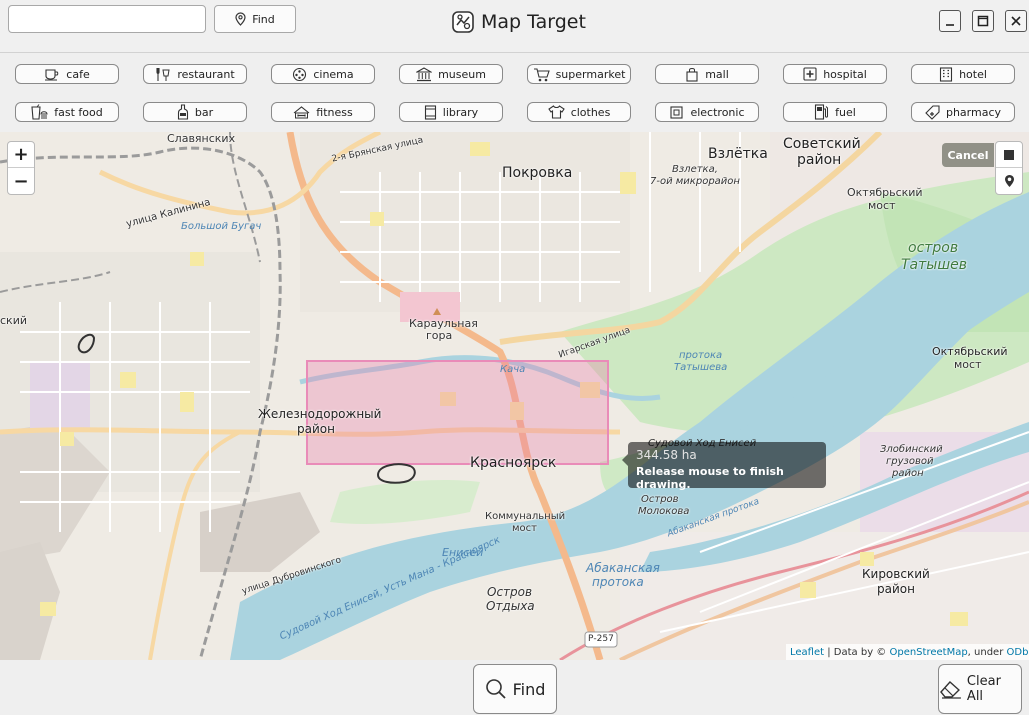 This screenshot has width=1029, height=715. I want to click on category-button-supermarket: supermarket, so click(579, 74).